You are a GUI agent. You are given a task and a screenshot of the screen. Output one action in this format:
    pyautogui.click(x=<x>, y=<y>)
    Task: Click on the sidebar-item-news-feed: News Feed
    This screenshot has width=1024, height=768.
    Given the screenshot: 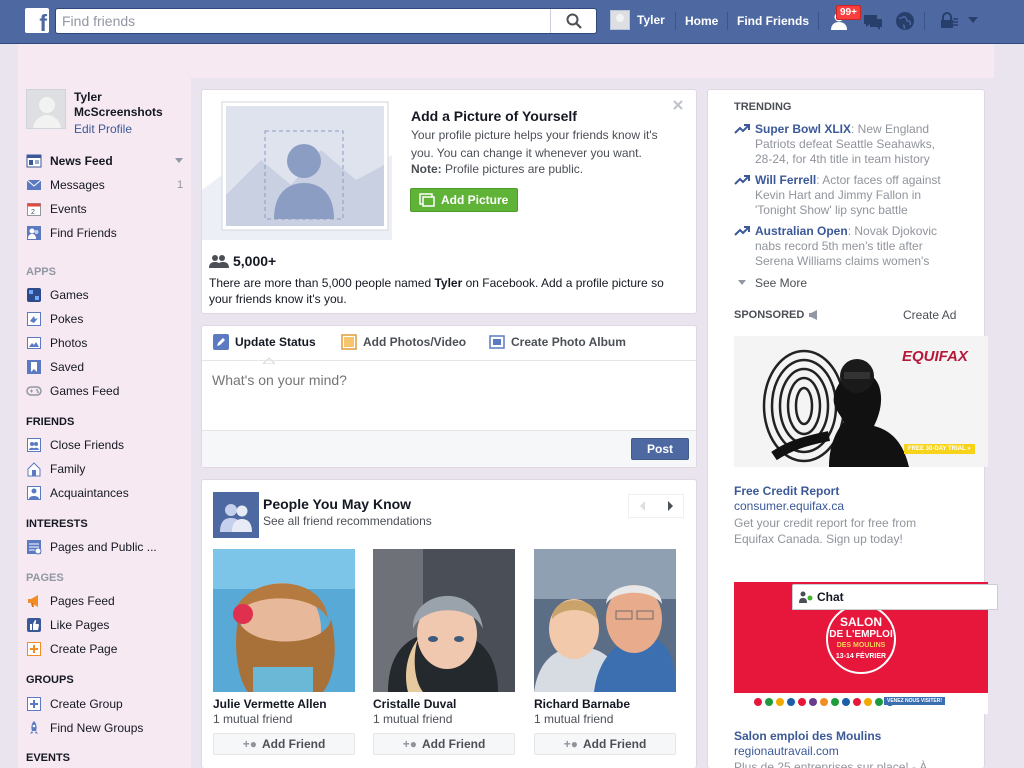 What is the action you would take?
    pyautogui.click(x=69, y=161)
    